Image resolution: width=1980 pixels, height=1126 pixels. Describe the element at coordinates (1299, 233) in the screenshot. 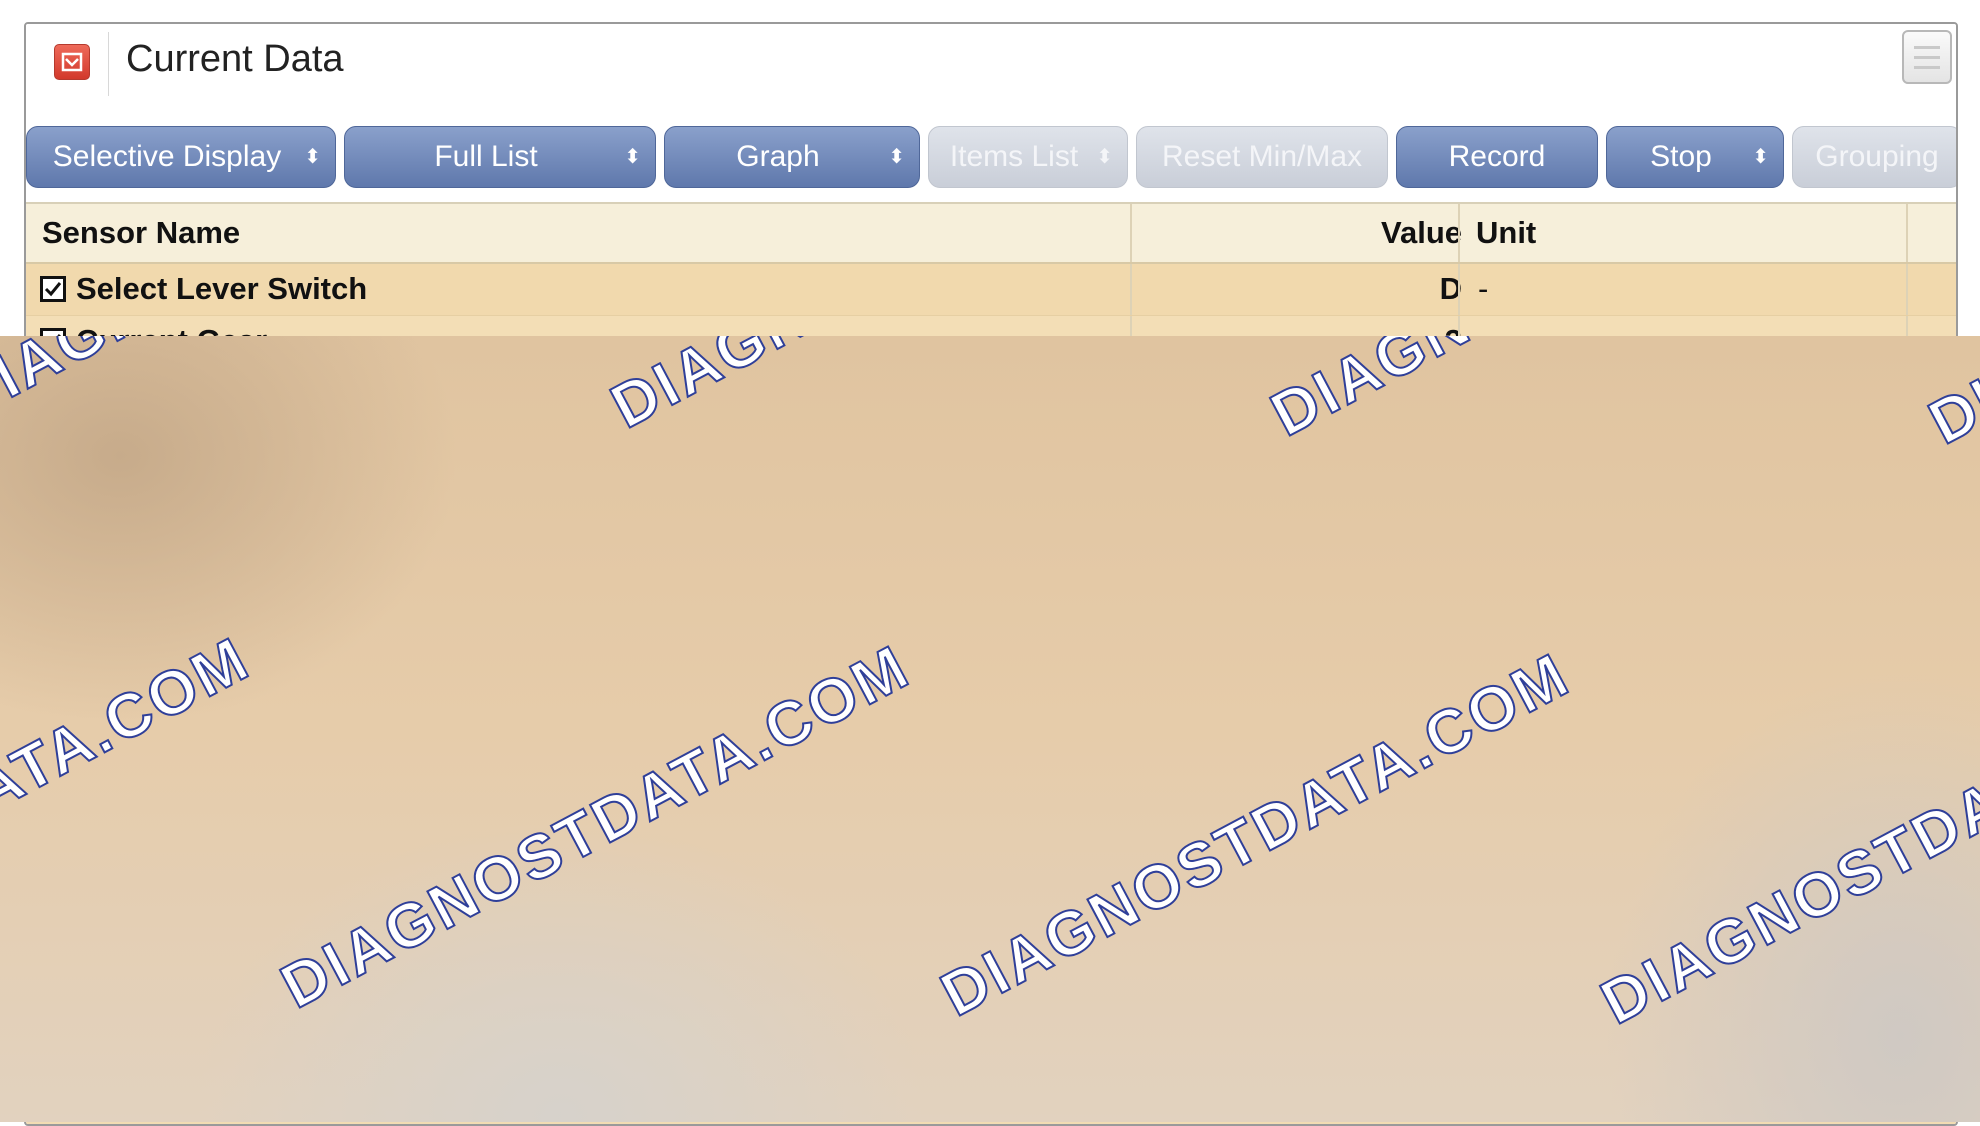

I see `column-header-value: Value` at that location.